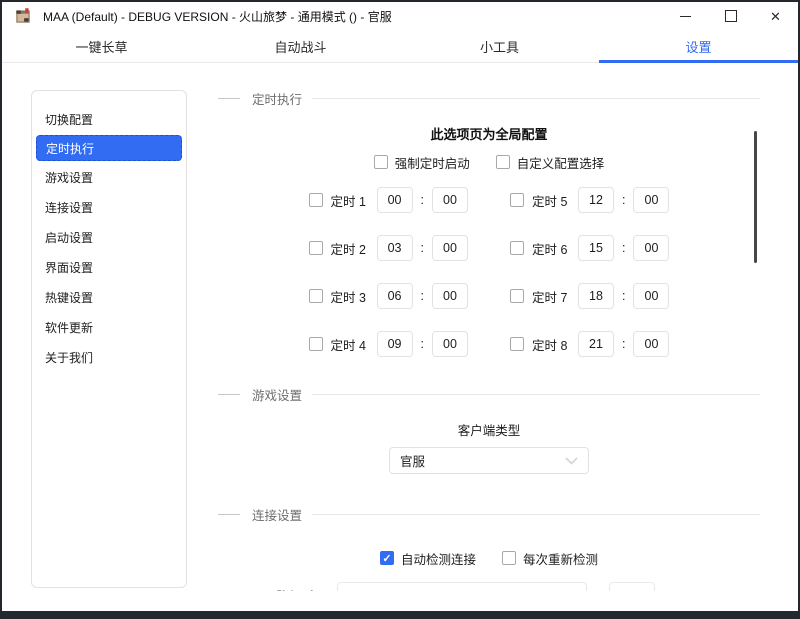  I want to click on adb-path-row: ADB 路径 (相, so click(489, 586).